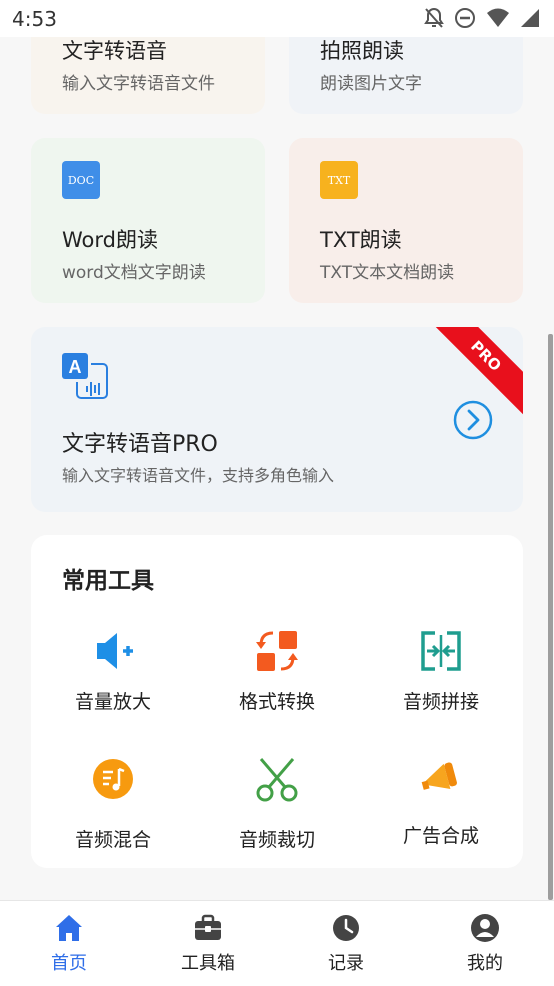 The width and height of the screenshot is (554, 986). Describe the element at coordinates (441, 799) in the screenshot. I see `tool-ad-compose: 广告合成` at that location.